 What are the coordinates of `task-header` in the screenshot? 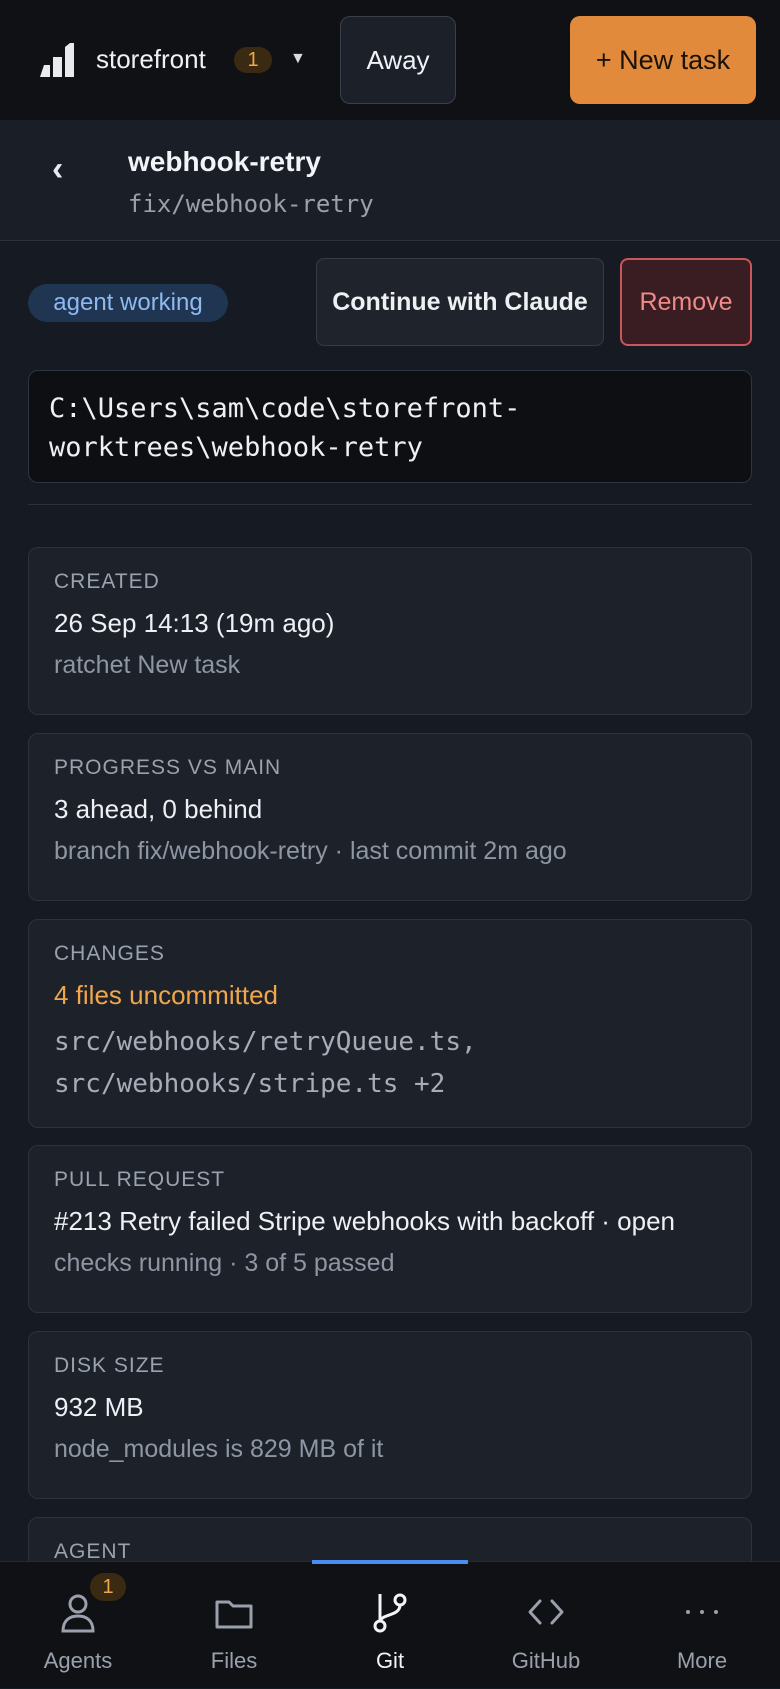 It's located at (390, 180).